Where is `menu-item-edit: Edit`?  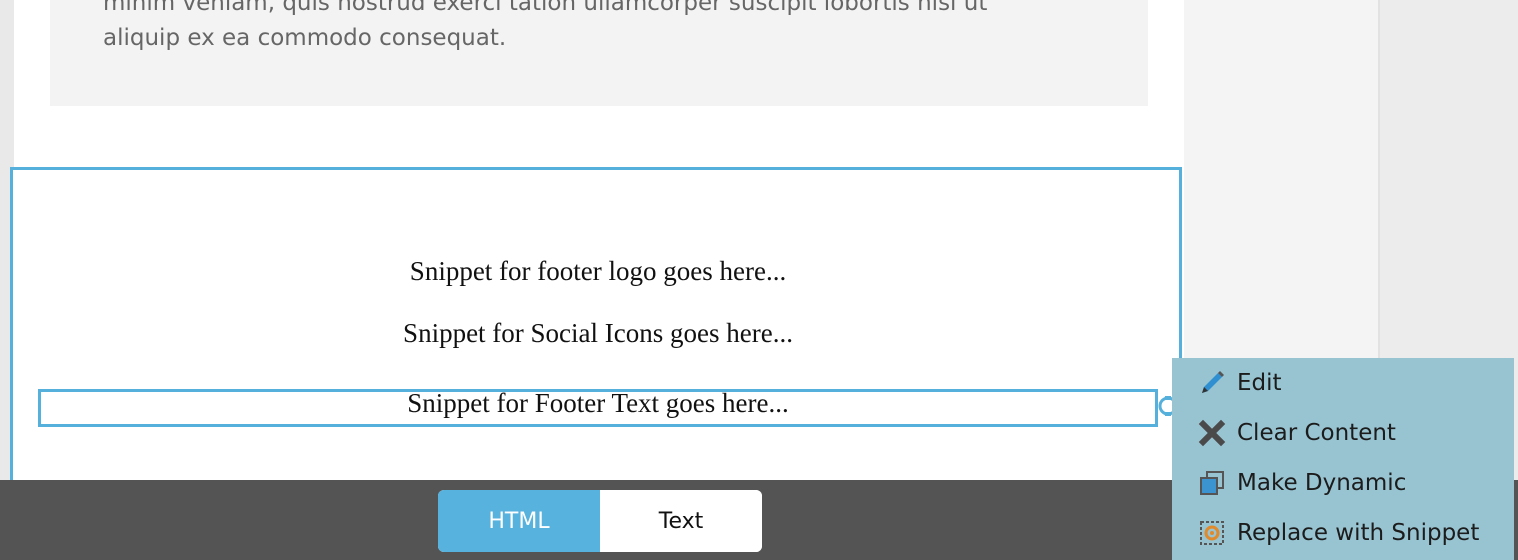 menu-item-edit: Edit is located at coordinates (1343, 383).